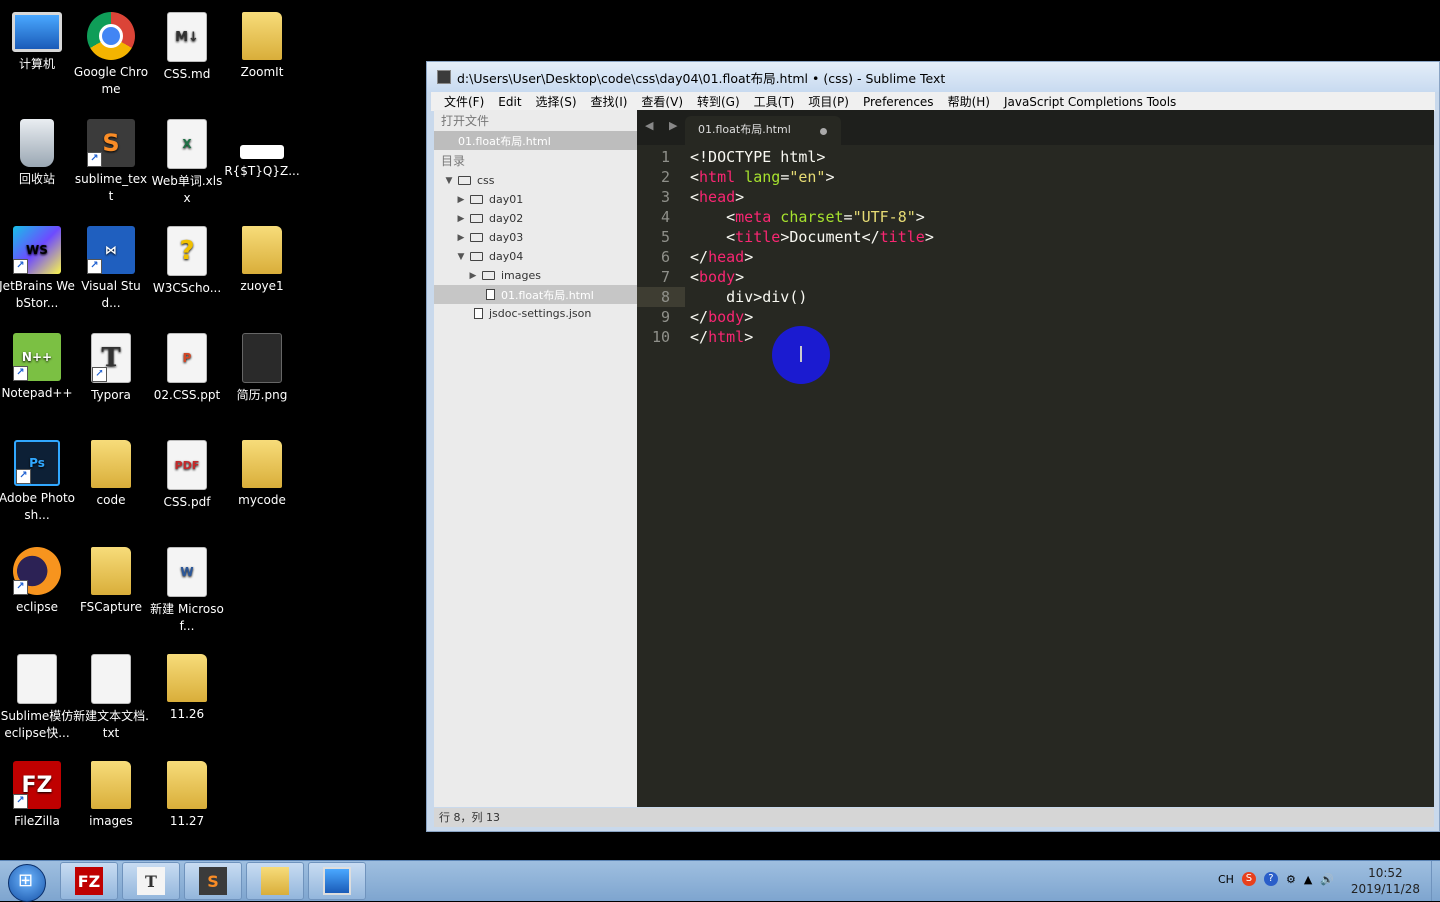  I want to click on open-file-label: 01.float布局.html, so click(504, 141).